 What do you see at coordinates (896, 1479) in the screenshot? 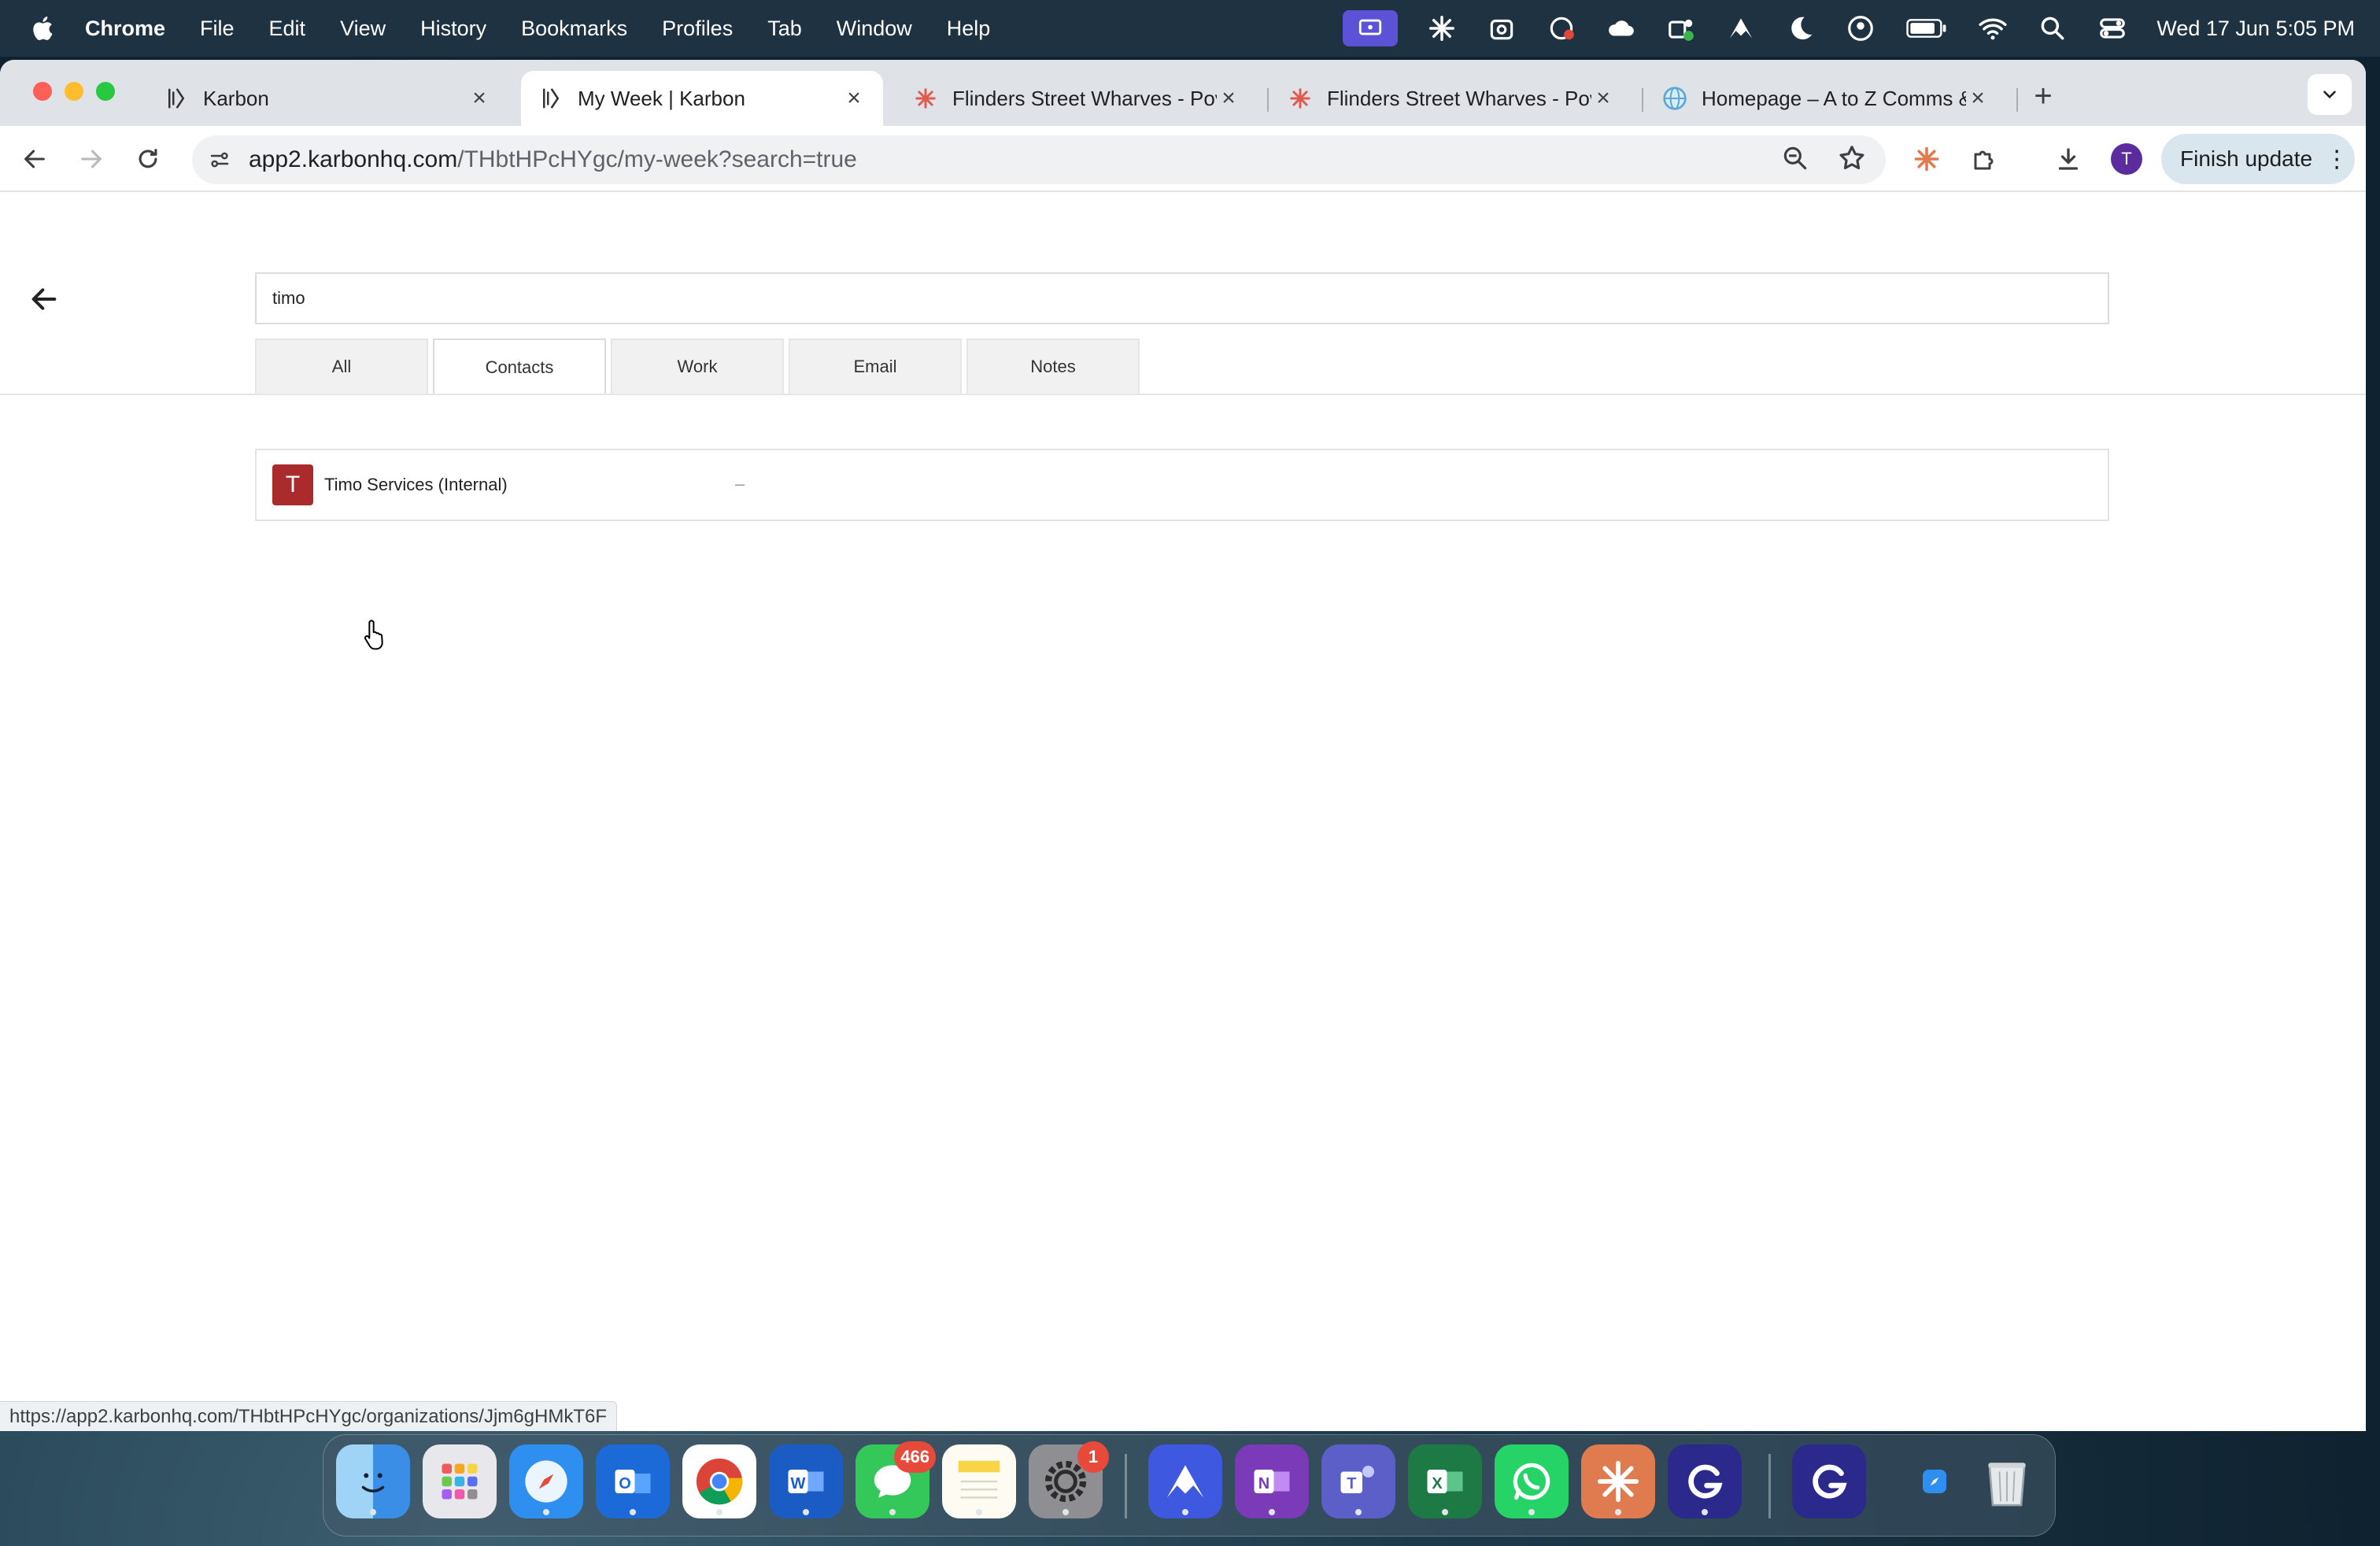
I see `messages-icon: 466` at bounding box center [896, 1479].